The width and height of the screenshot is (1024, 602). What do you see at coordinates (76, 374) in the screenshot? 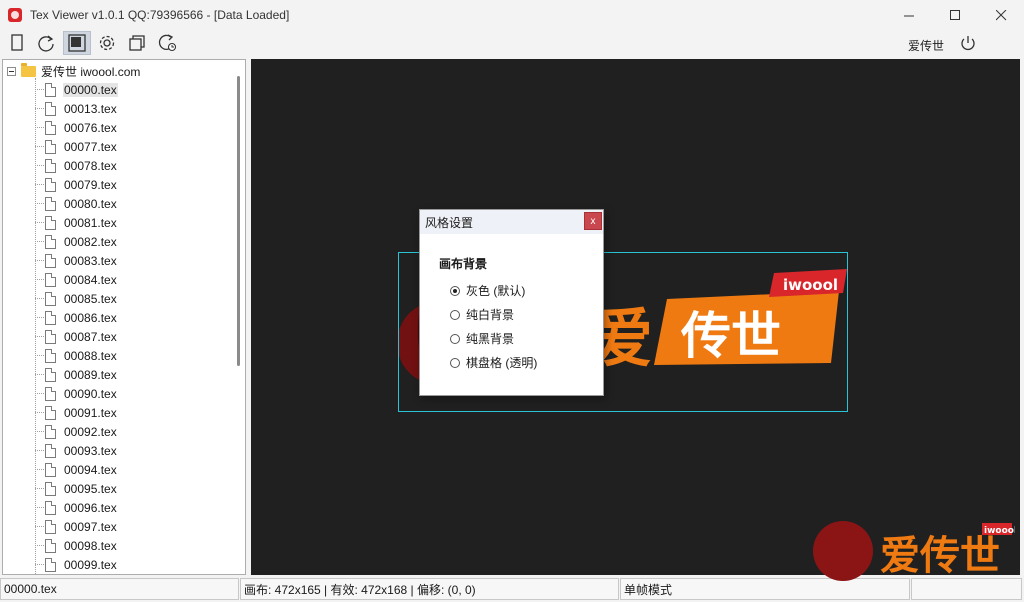
I see `tree-file-item: 00089.tex` at bounding box center [76, 374].